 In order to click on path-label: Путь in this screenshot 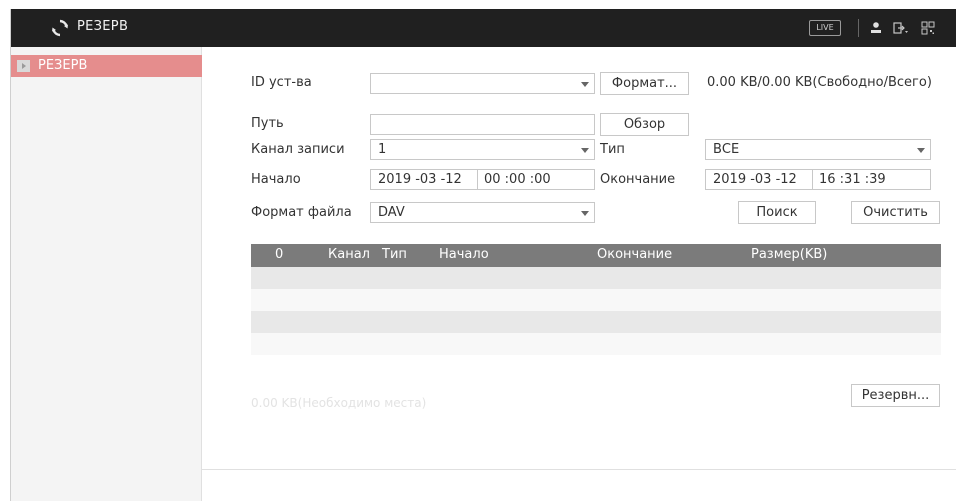, I will do `click(267, 123)`.